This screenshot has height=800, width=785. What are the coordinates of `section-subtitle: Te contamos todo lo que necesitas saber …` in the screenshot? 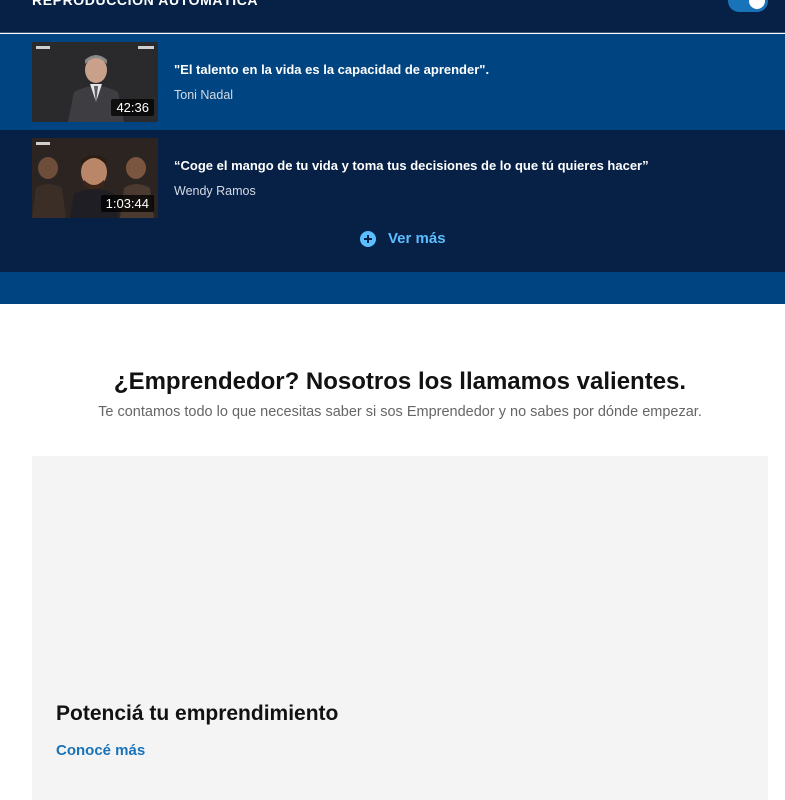 It's located at (400, 412).